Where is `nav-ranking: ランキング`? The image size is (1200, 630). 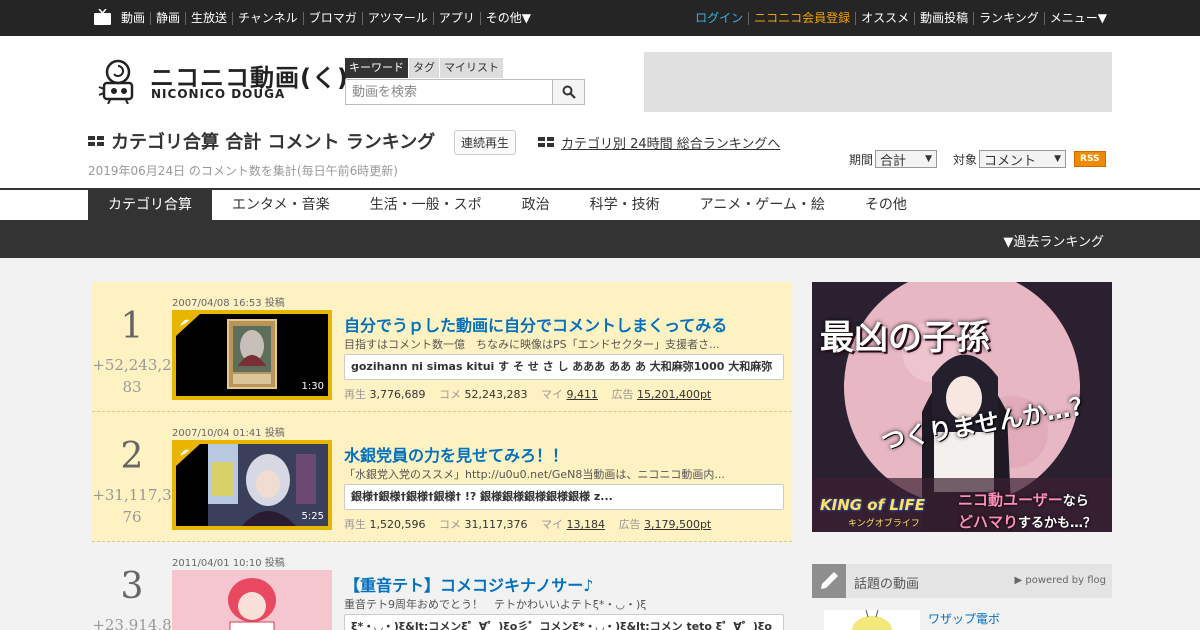
nav-ranking: ランキング is located at coordinates (1008, 18).